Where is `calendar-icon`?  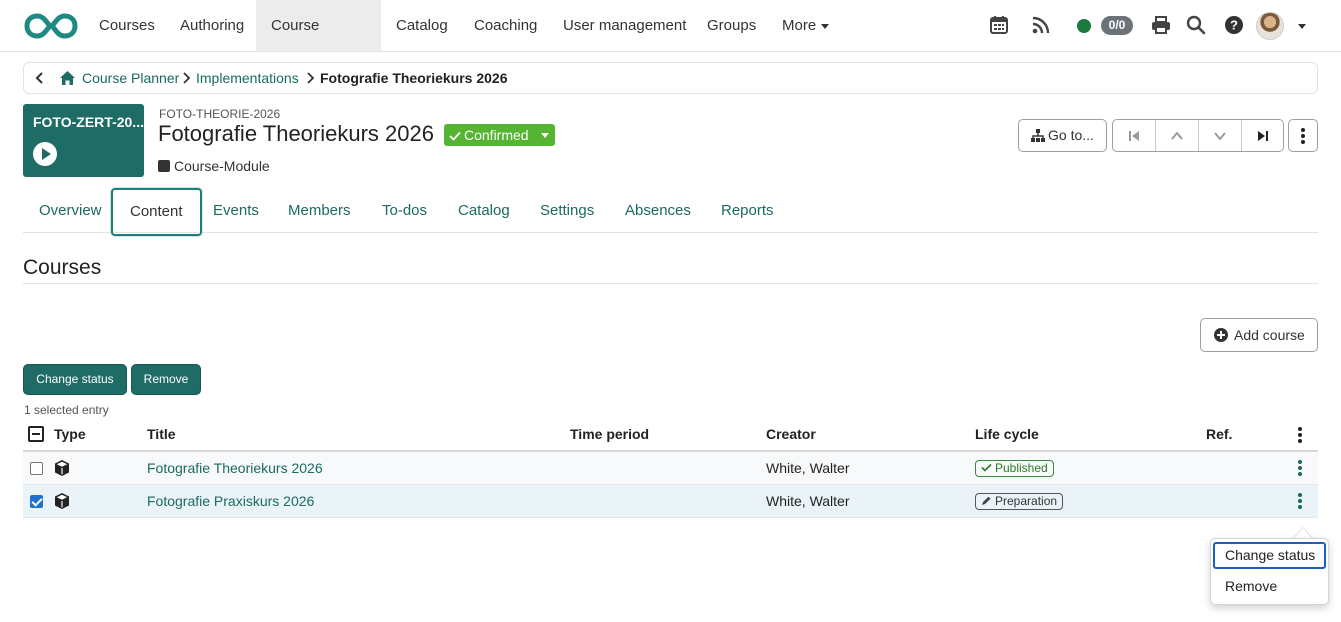
calendar-icon is located at coordinates (999, 25).